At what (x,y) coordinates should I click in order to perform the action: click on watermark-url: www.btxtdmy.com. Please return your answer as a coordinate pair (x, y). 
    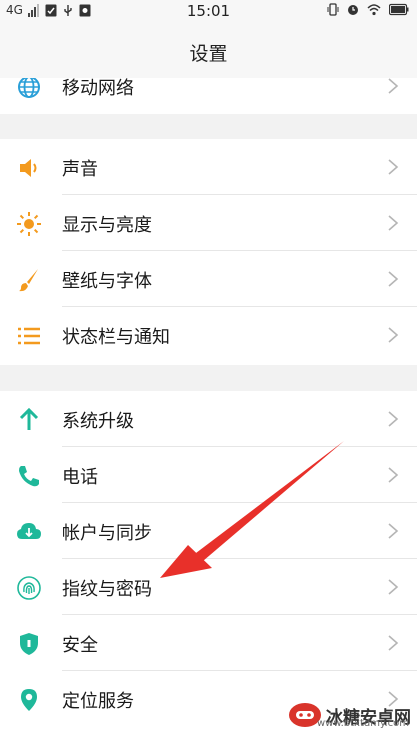
    Looking at the image, I should click on (362, 723).